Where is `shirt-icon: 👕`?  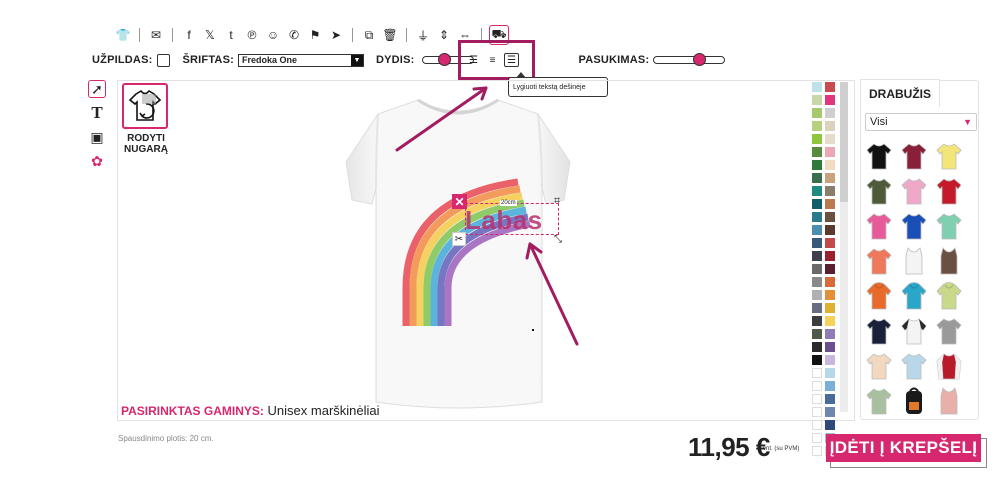 shirt-icon: 👕 is located at coordinates (123, 35).